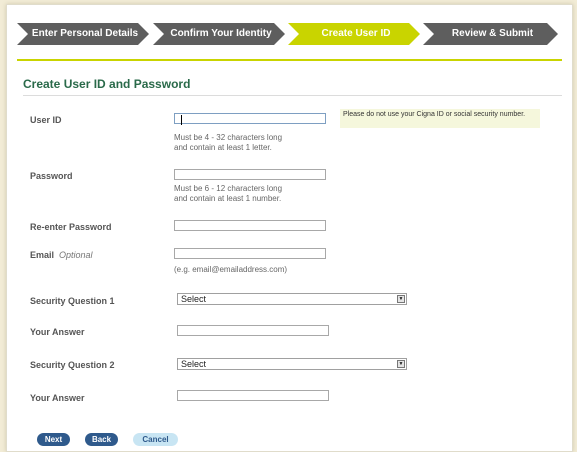 This screenshot has width=577, height=452. I want to click on email-optional-tag: Optional, so click(76, 255).